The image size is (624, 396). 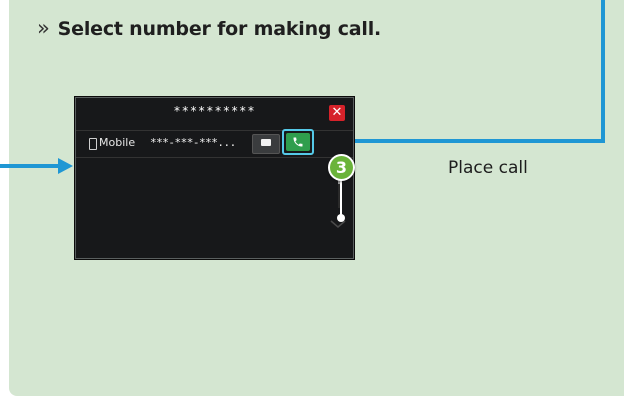 What do you see at coordinates (341, 167) in the screenshot?
I see `step-number-badge: 3` at bounding box center [341, 167].